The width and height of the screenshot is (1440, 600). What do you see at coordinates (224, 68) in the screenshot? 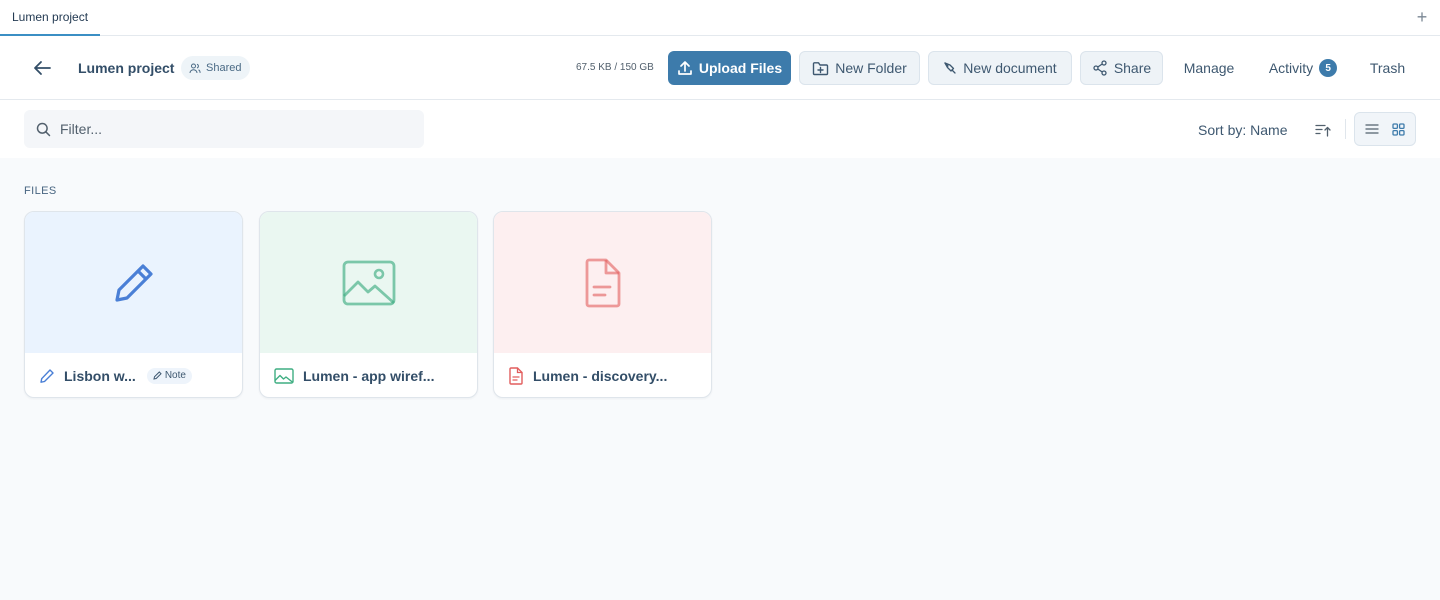
I see `shared-badge-label: Shared` at bounding box center [224, 68].